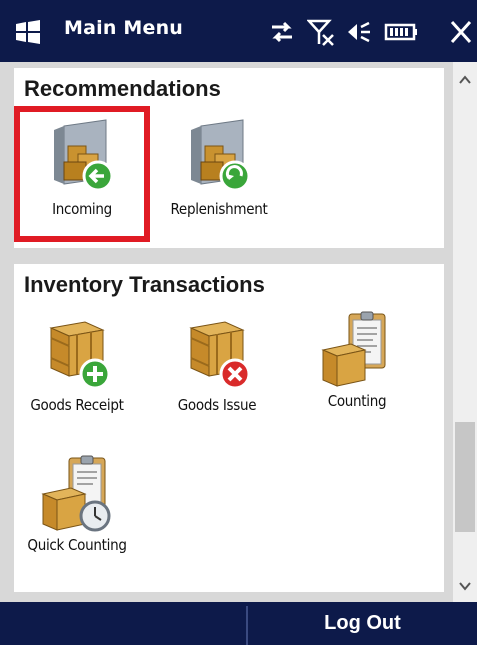 This screenshot has height=645, width=477. I want to click on counting-label: Counting, so click(357, 401).